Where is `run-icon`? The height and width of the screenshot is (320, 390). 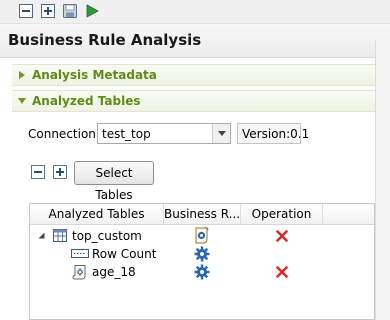 run-icon is located at coordinates (92, 11).